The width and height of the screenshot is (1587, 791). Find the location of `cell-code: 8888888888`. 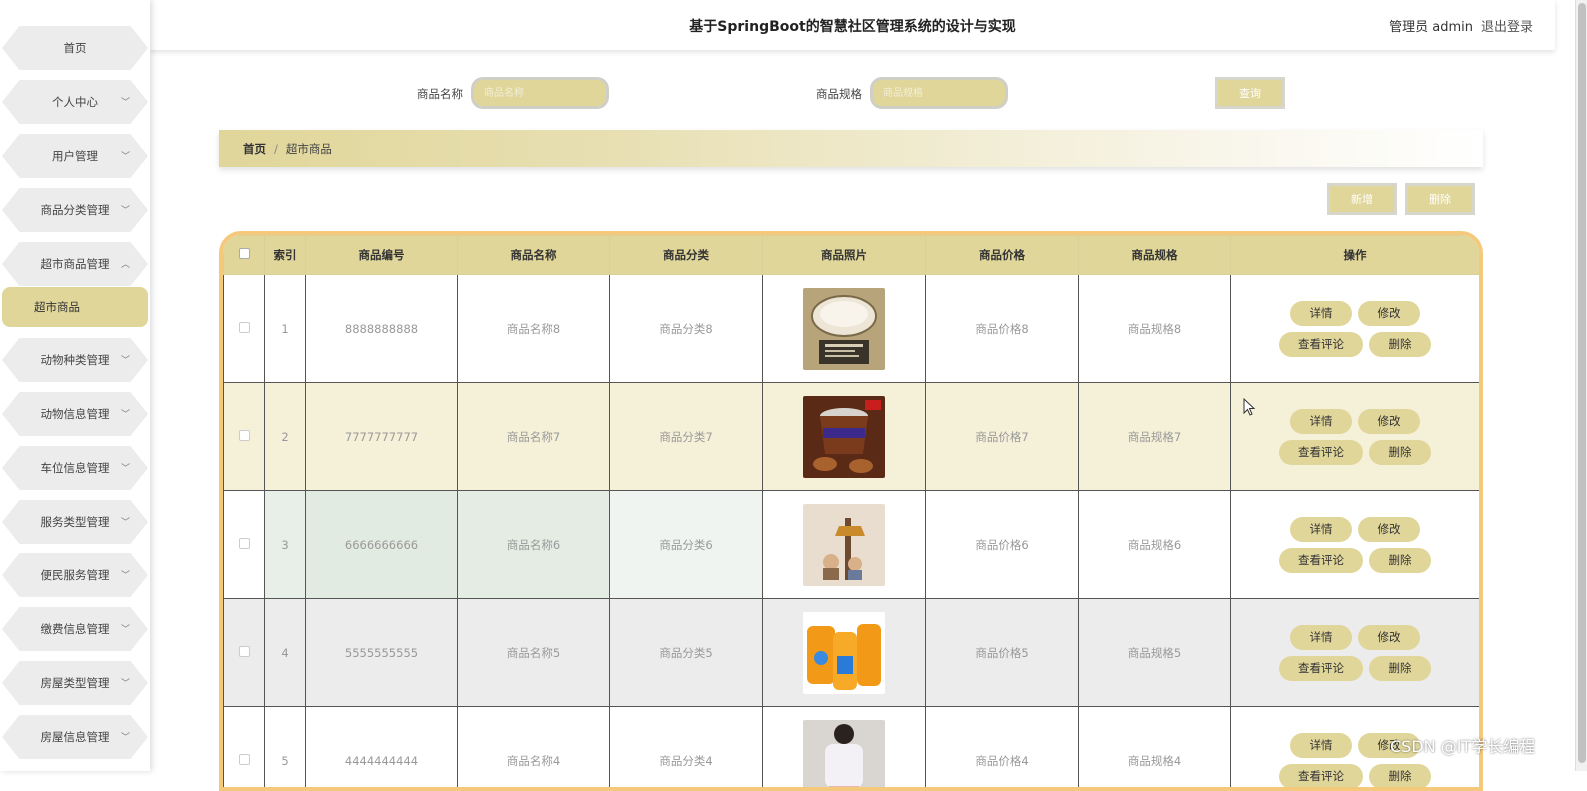

cell-code: 8888888888 is located at coordinates (382, 329).